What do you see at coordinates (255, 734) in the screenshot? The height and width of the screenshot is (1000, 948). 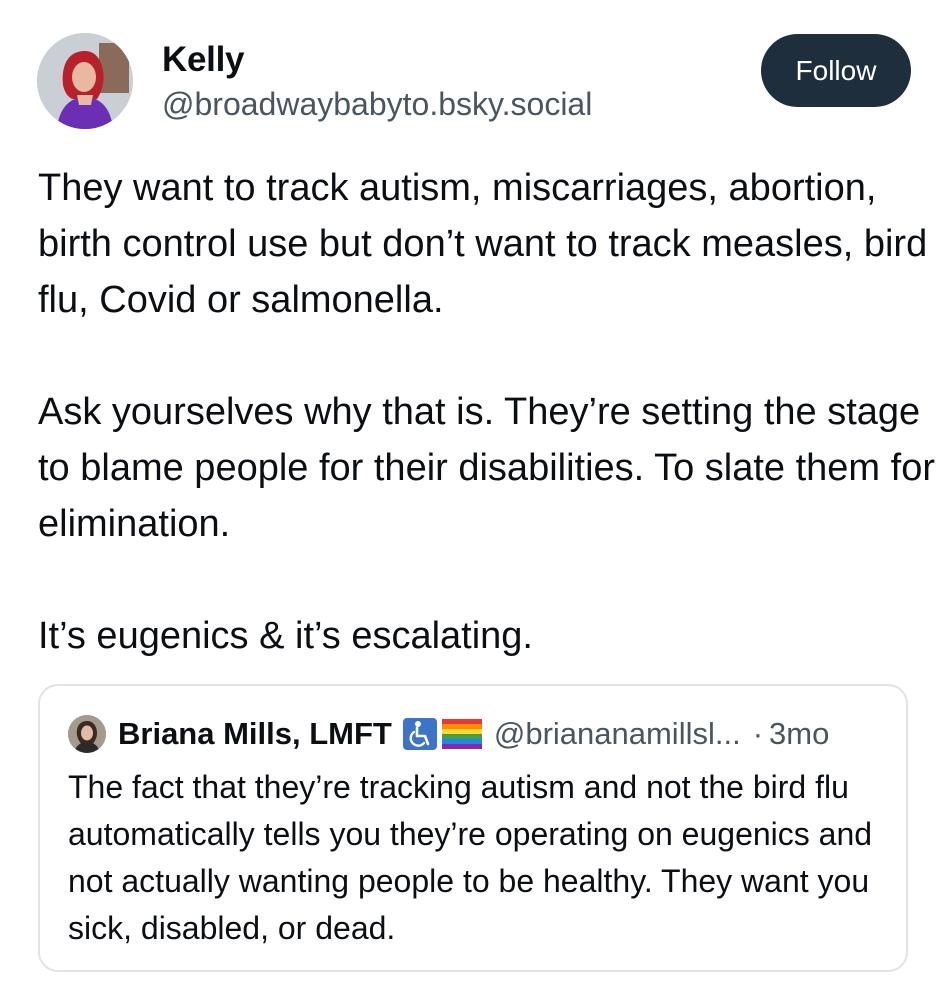 I see `quoted-author-name: Briana Mills, LMFT` at bounding box center [255, 734].